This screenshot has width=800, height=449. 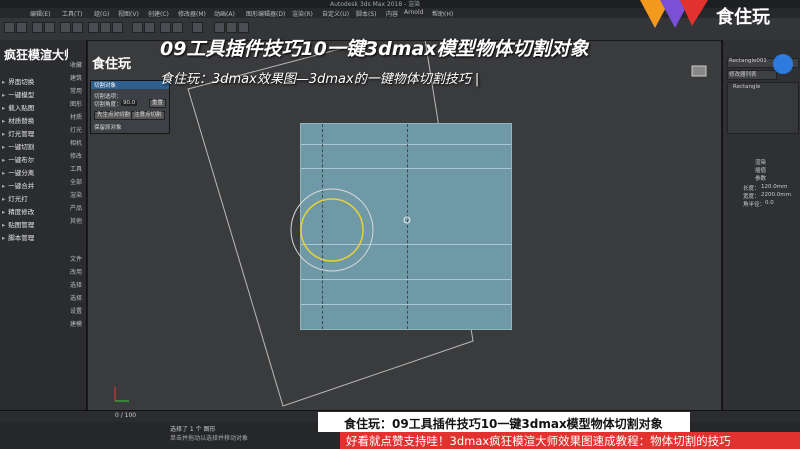 What do you see at coordinates (101, 13) in the screenshot?
I see `menu-item: 组(G)` at bounding box center [101, 13].